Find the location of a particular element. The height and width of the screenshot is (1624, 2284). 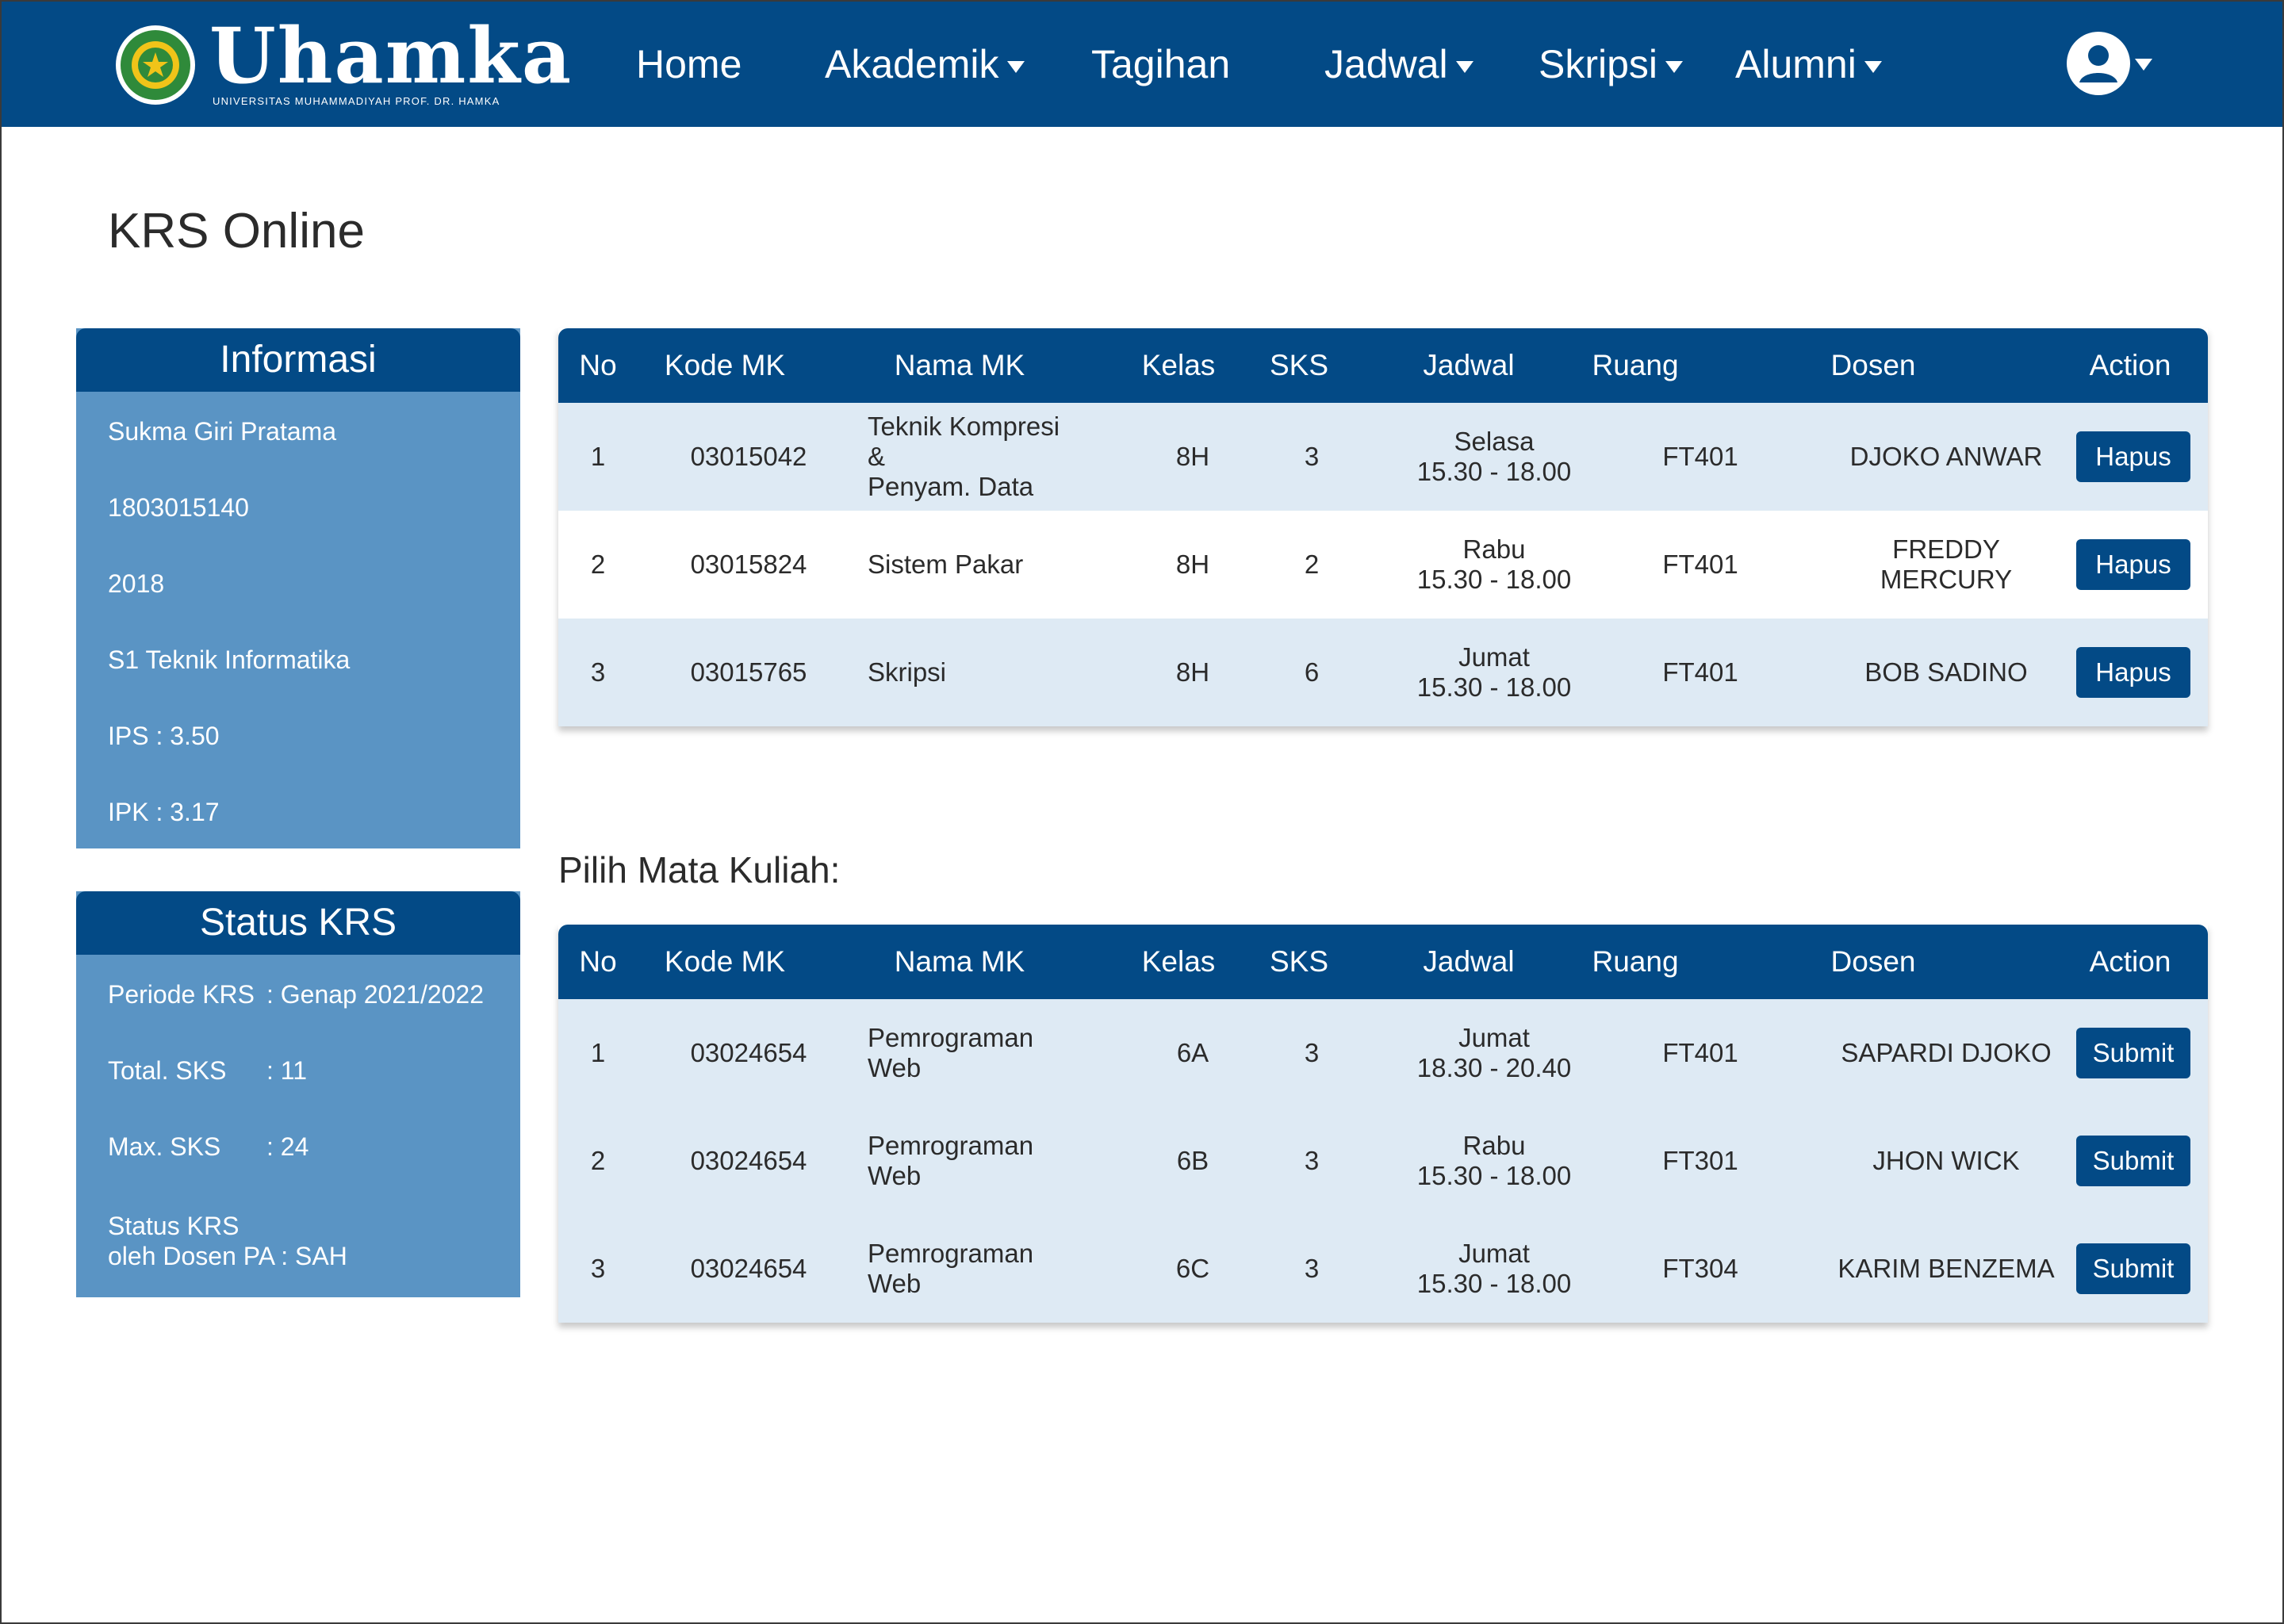

col-jadwal-header: Jadwal is located at coordinates (1469, 365).